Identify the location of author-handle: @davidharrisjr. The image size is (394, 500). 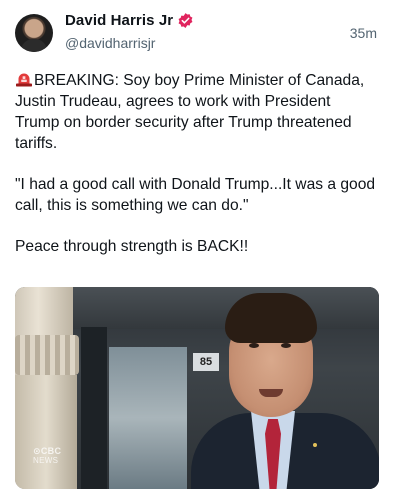
(110, 43).